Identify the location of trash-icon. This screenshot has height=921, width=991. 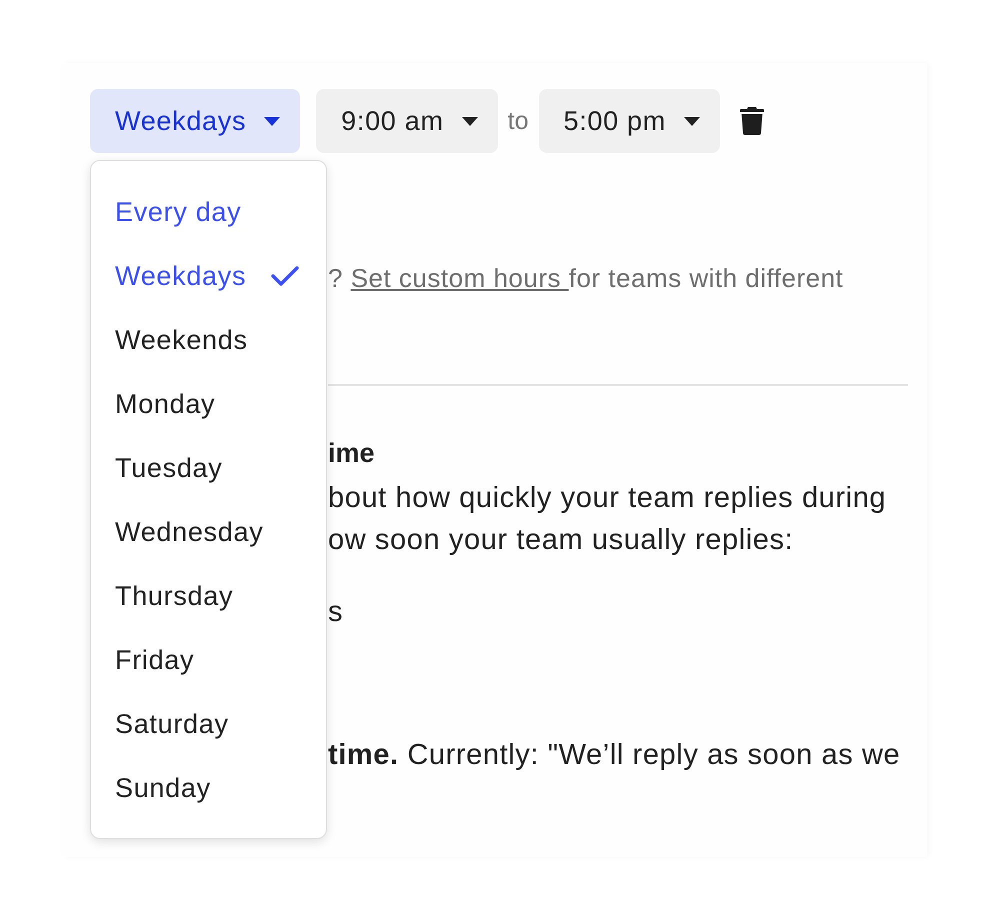
(752, 121).